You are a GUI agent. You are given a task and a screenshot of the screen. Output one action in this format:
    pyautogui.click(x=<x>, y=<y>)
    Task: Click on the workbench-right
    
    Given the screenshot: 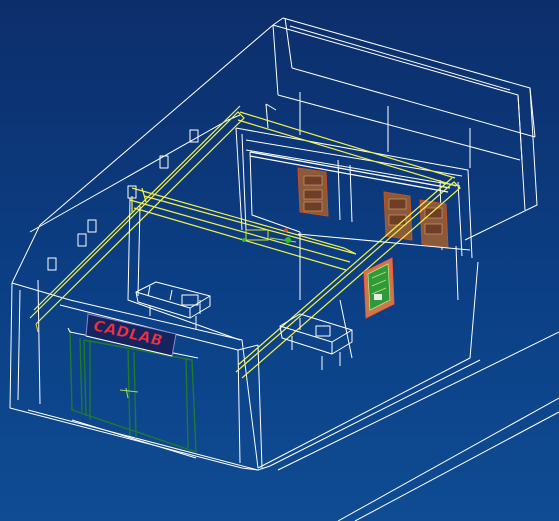 What is the action you would take?
    pyautogui.click(x=316, y=341)
    